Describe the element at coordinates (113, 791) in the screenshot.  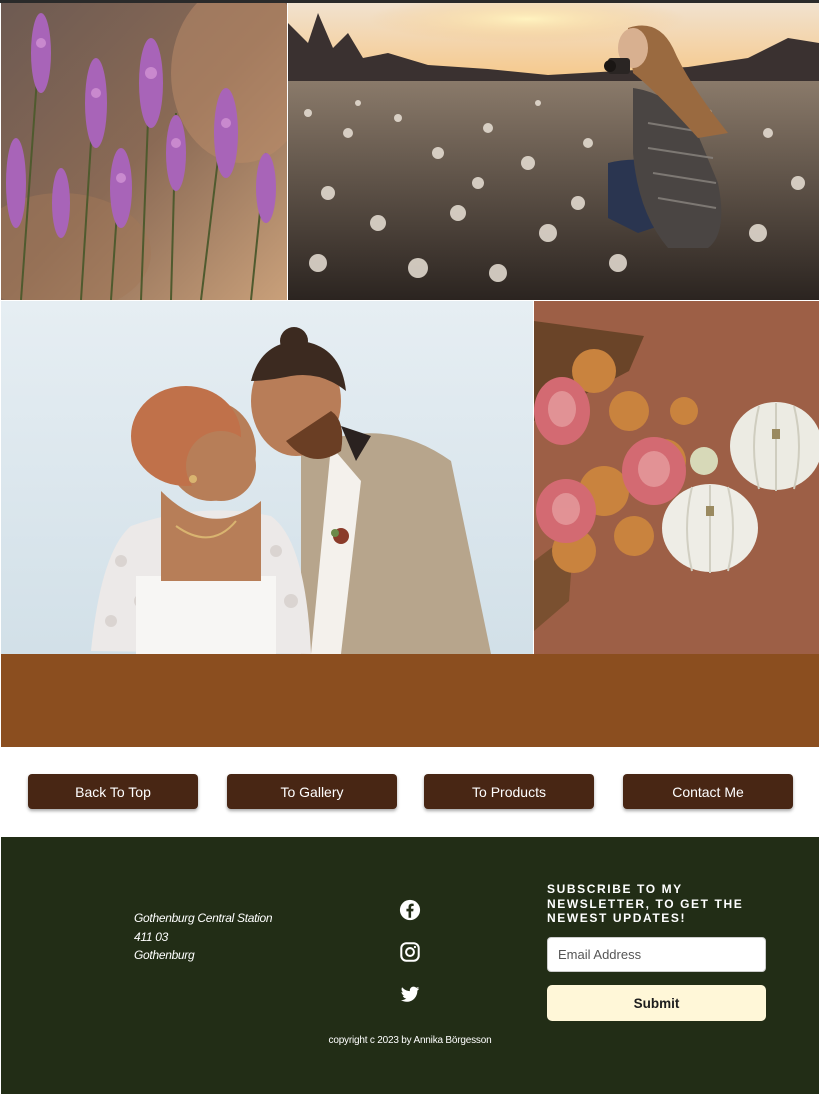
I see `back-to-top-button: Back To Top` at that location.